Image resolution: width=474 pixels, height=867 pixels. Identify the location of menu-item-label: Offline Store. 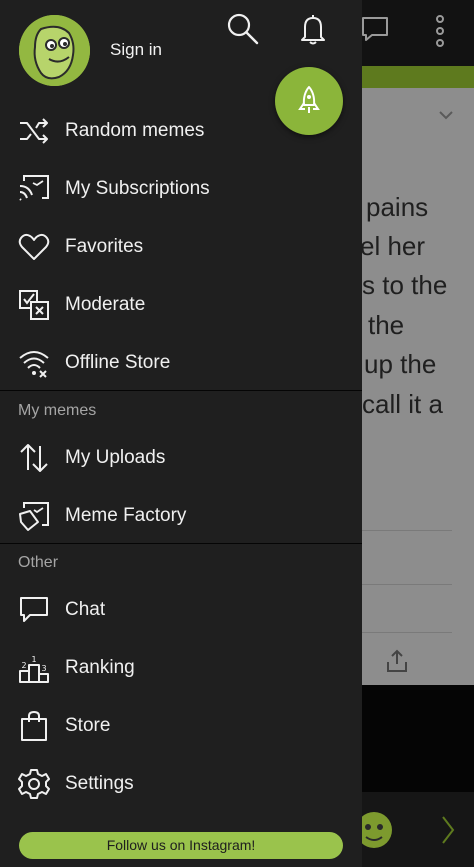
(118, 362).